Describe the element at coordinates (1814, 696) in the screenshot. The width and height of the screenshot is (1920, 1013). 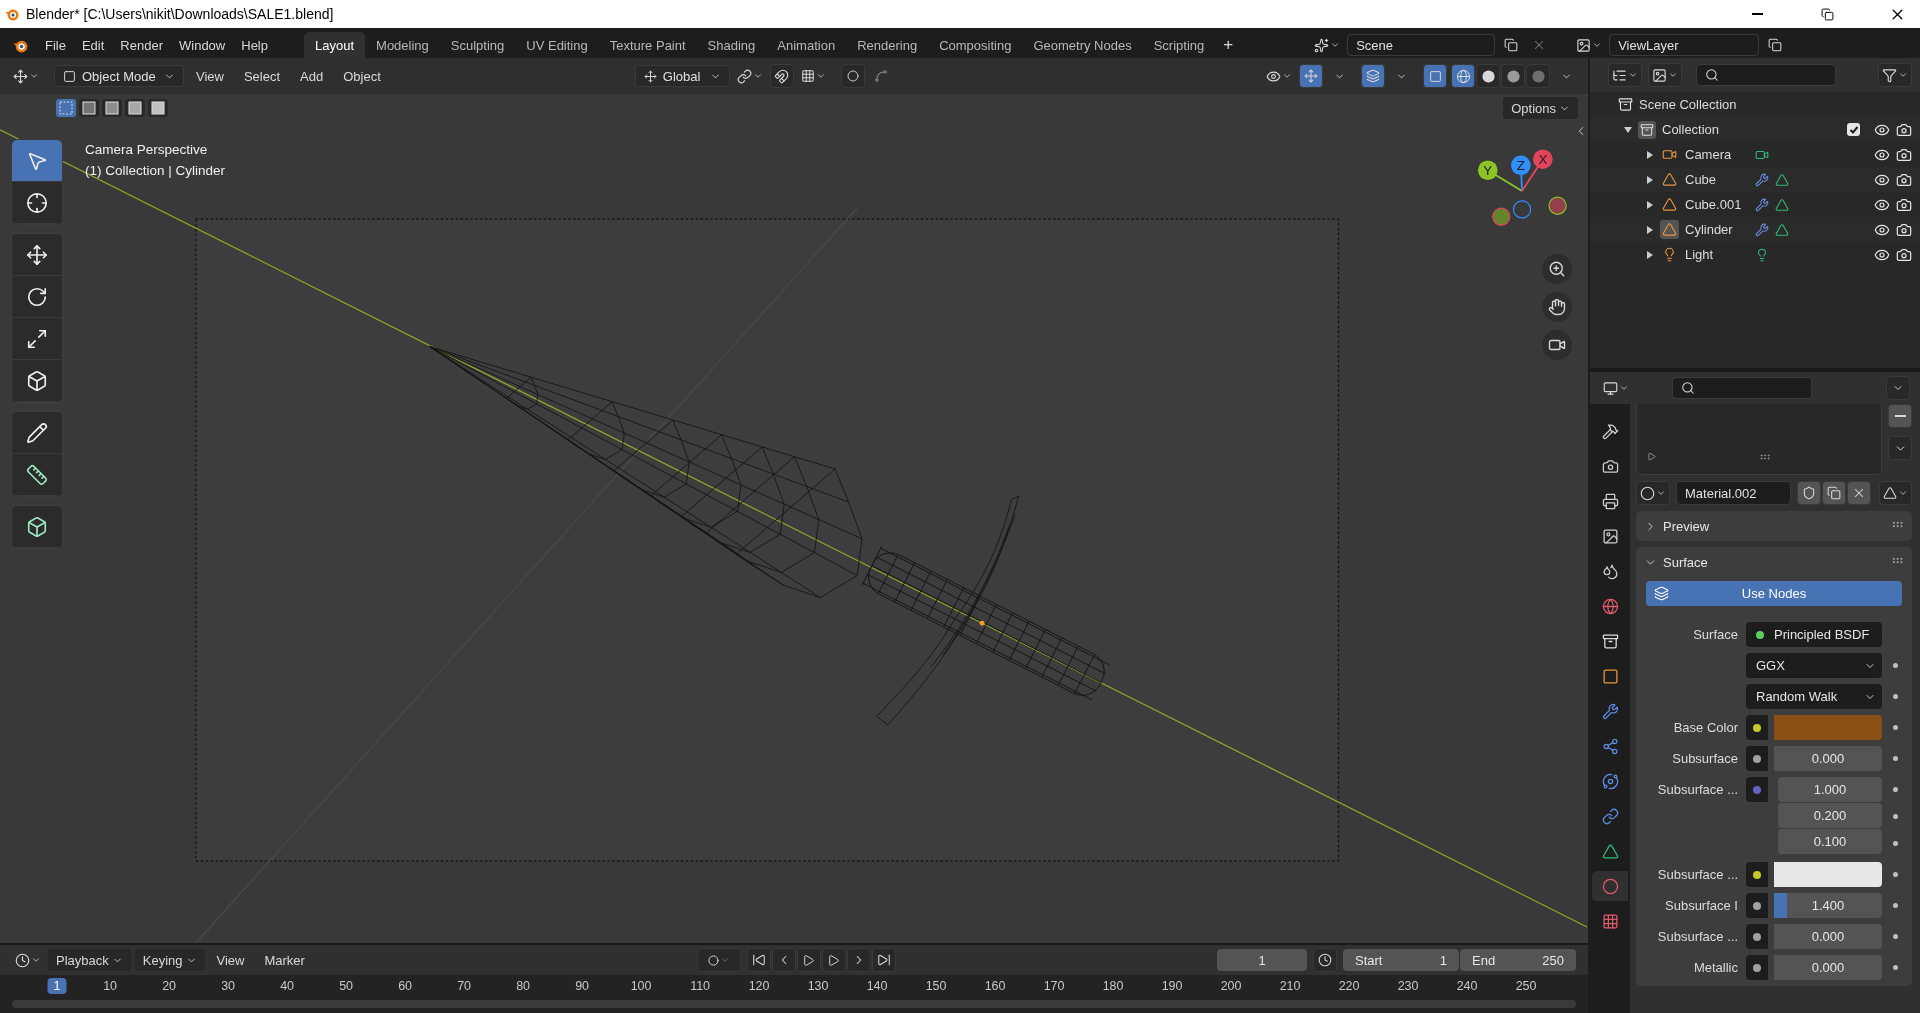
I see `dropdown: Random Walk` at that location.